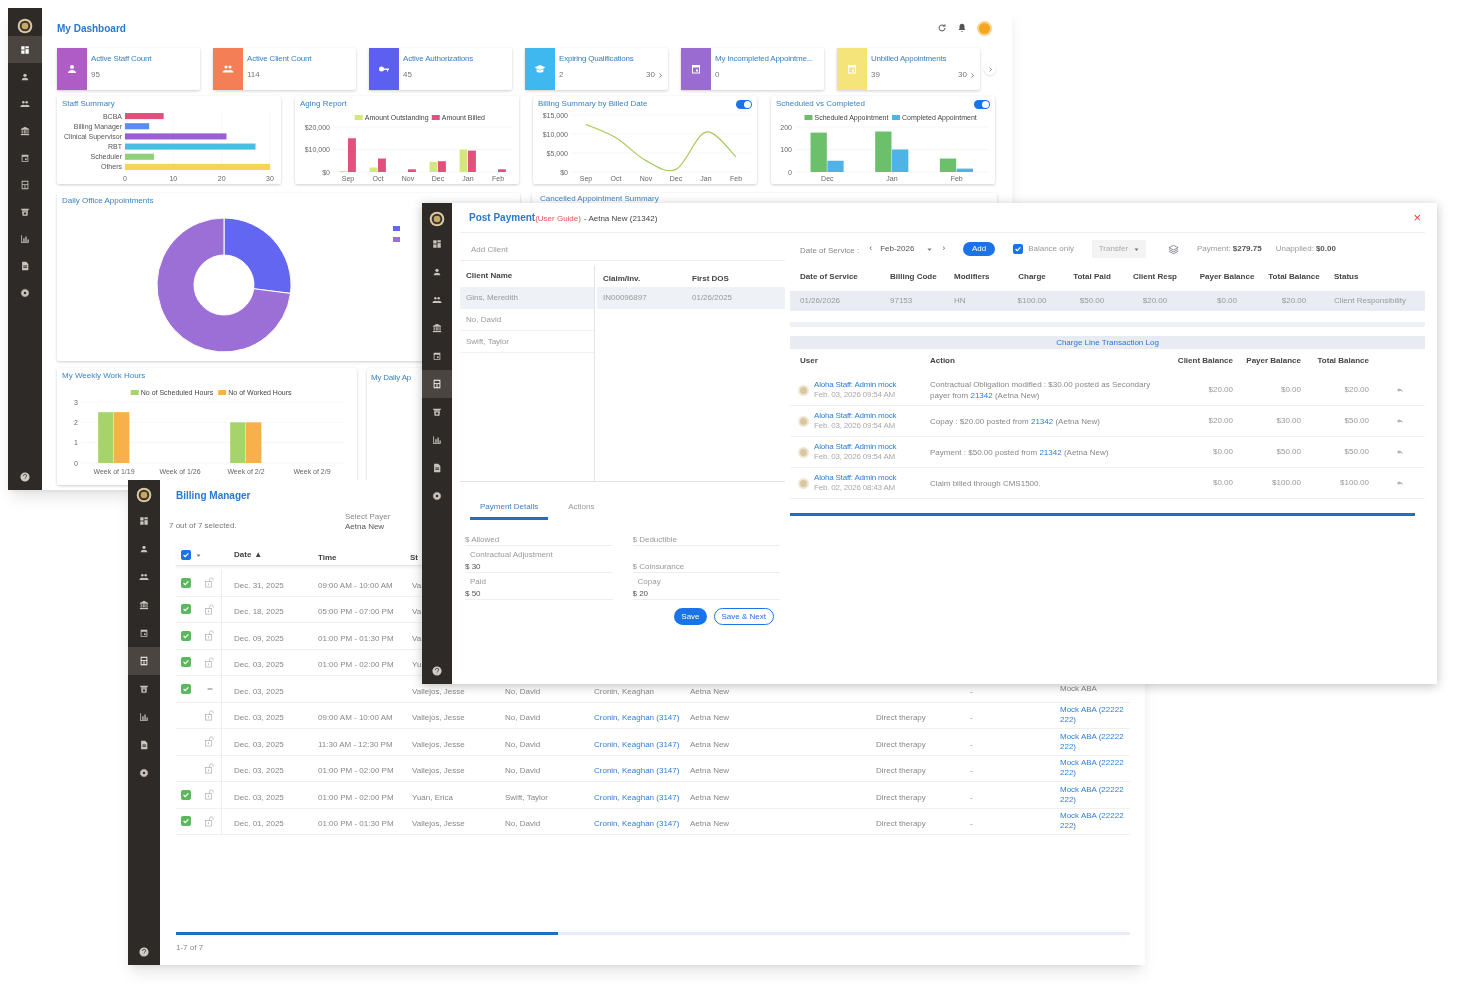 This screenshot has height=987, width=1480. I want to click on column-header: Time, so click(327, 557).